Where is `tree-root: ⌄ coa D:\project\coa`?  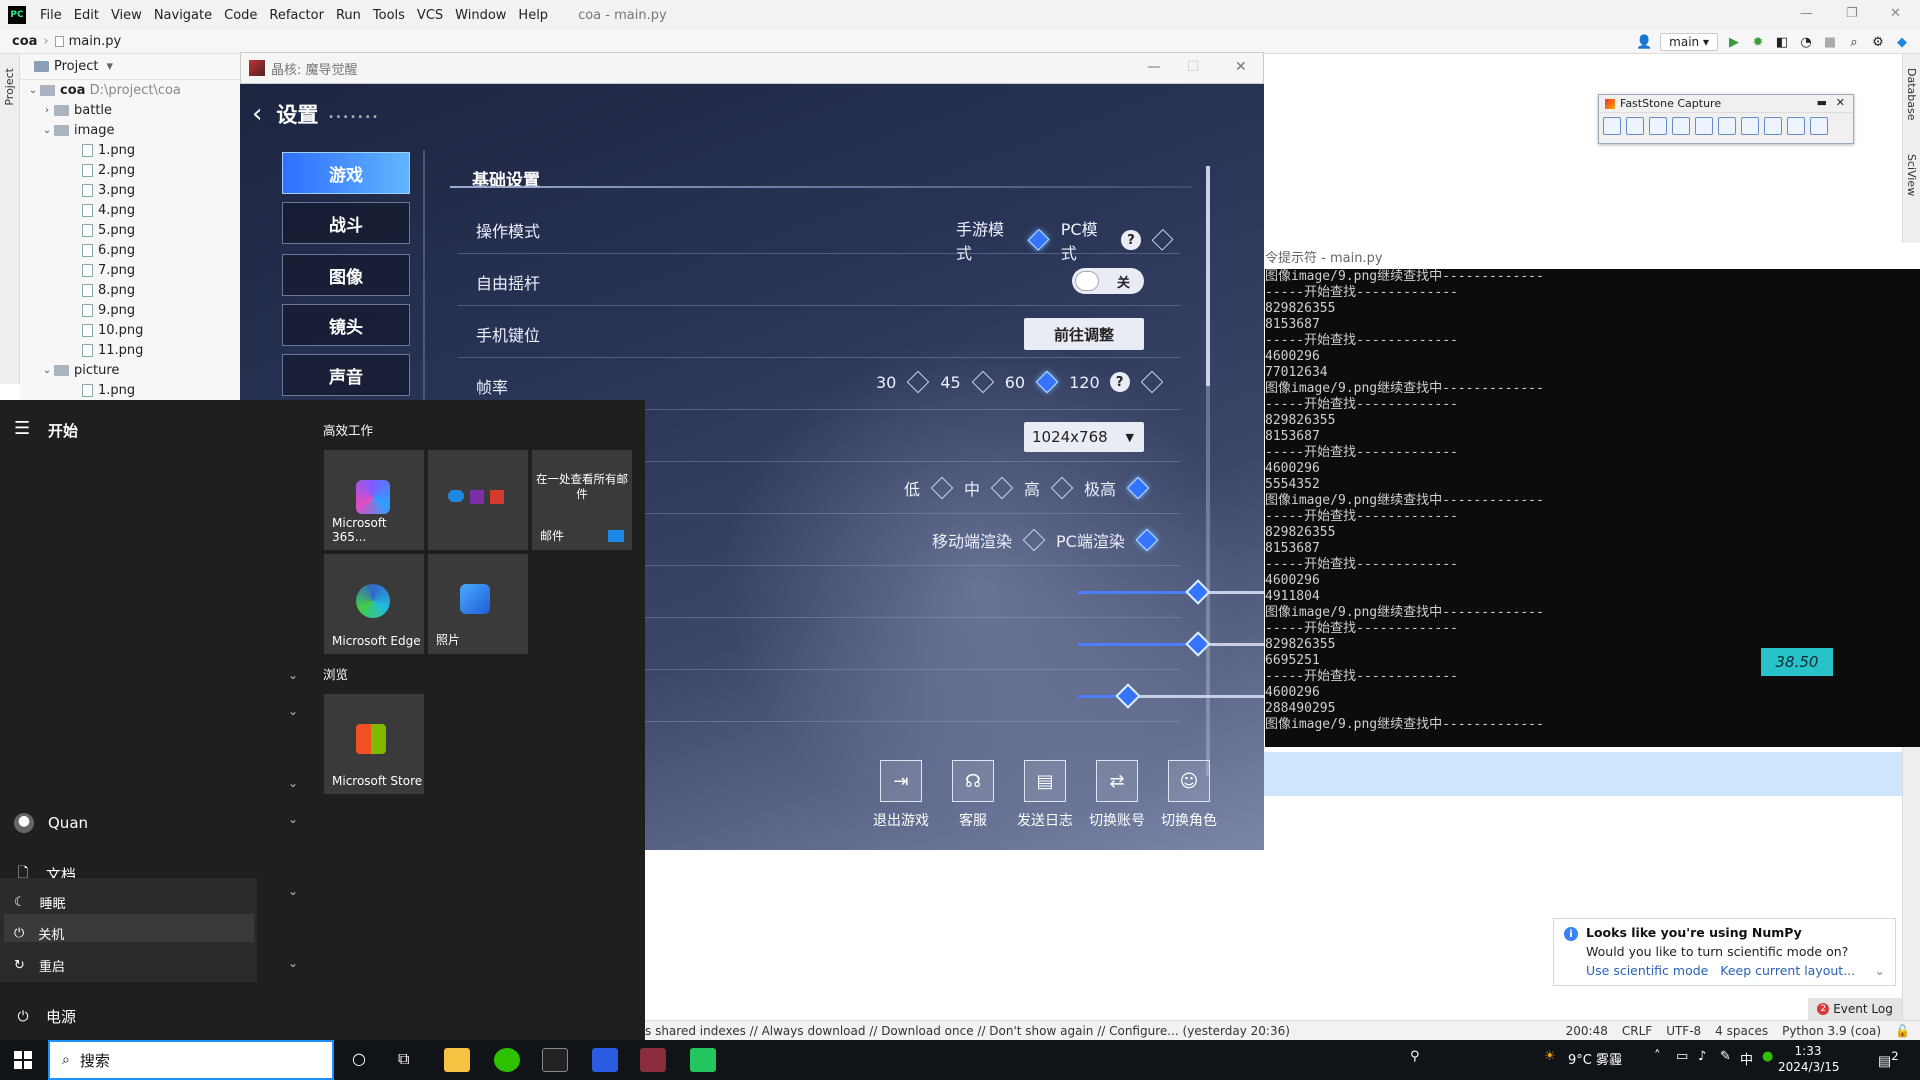 tree-root: ⌄ coa D:\project\coa is located at coordinates (130, 90).